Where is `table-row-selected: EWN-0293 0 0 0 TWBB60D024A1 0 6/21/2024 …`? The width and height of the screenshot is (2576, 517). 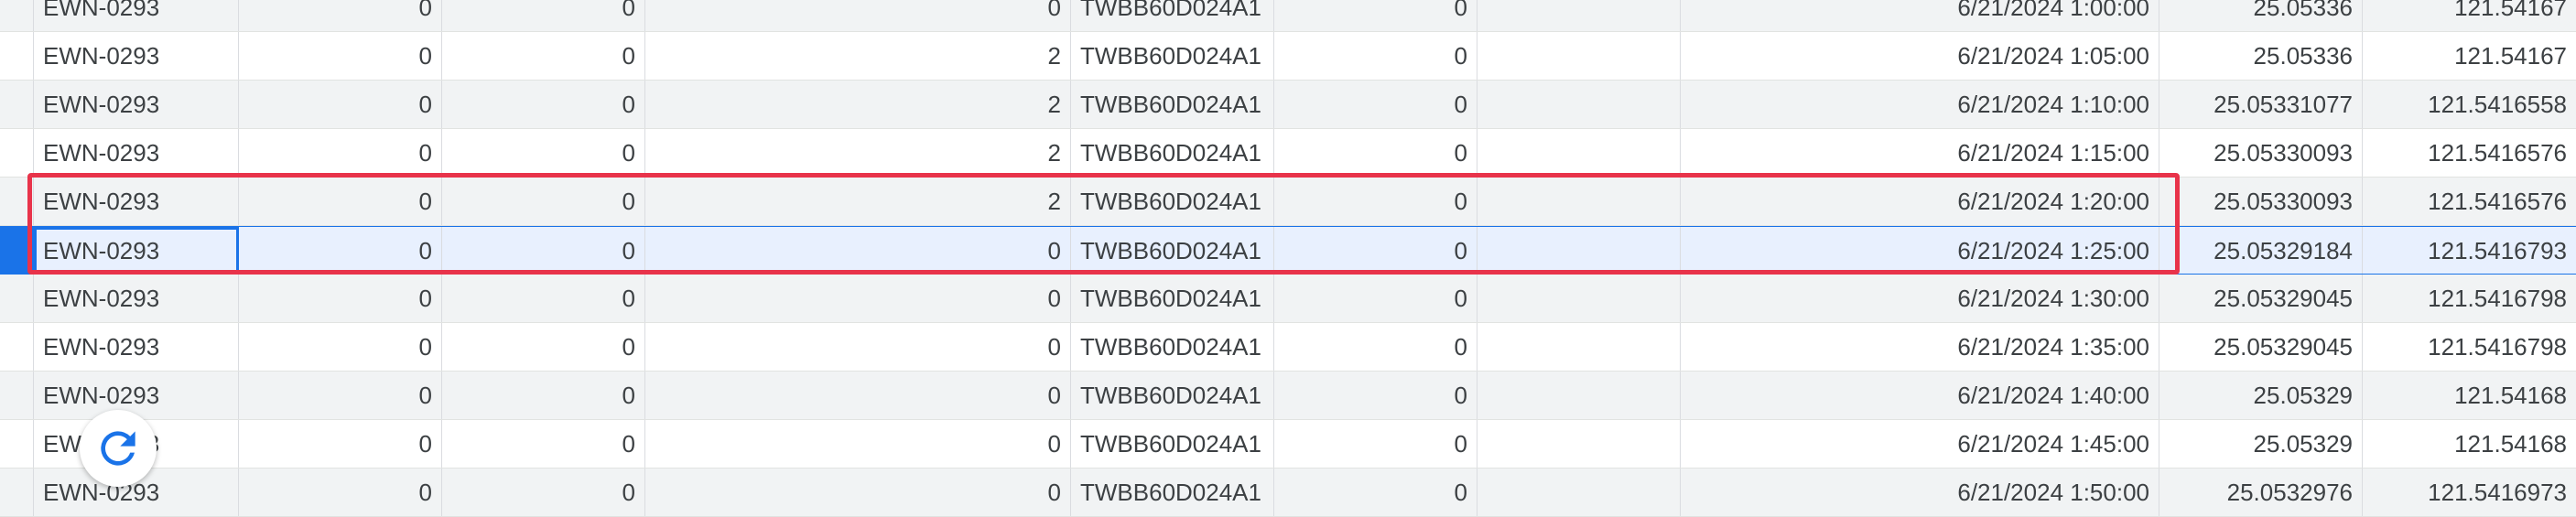
table-row-selected: EWN-0293 0 0 0 TWBB60D024A1 0 6/21/2024 … is located at coordinates (1288, 251).